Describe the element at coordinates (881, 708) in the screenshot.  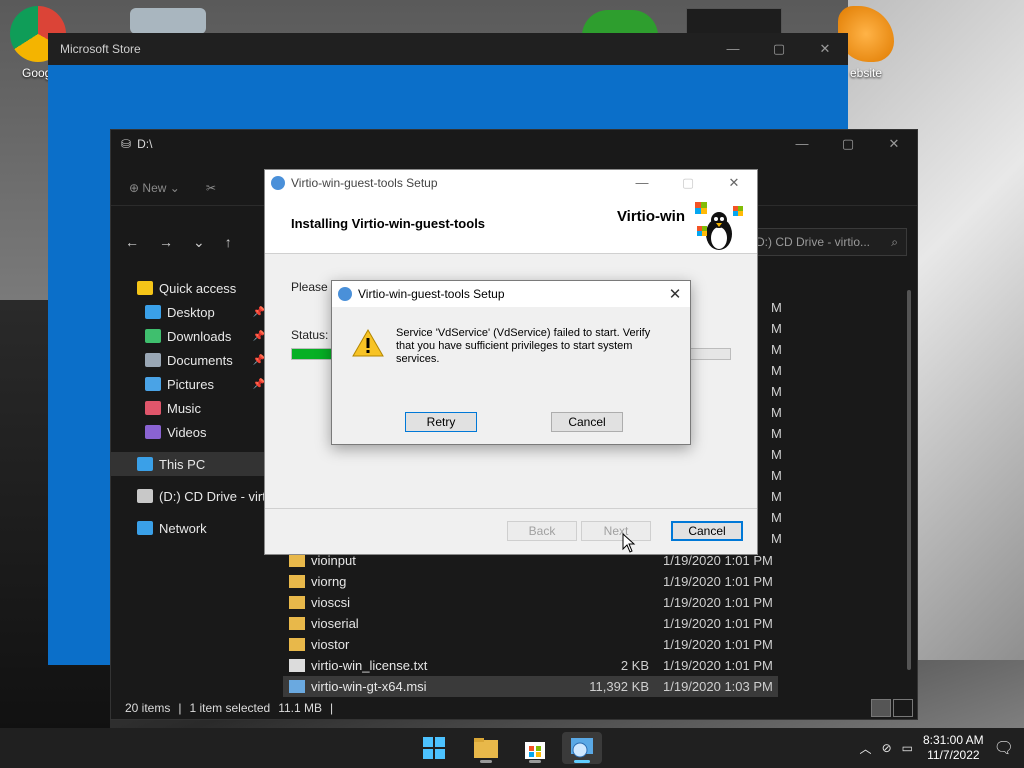
I see `details-view-icon` at that location.